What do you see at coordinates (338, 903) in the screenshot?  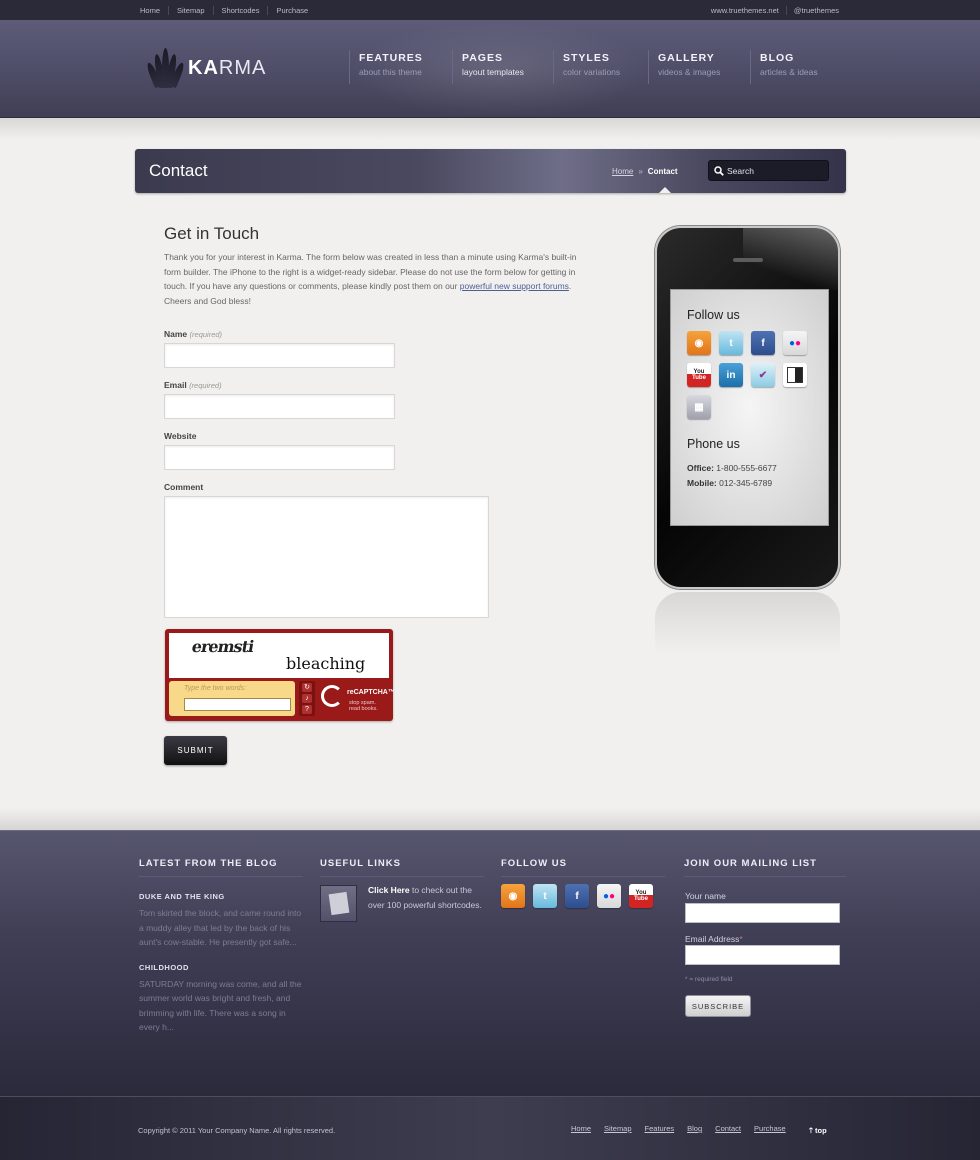 I see `shortcodes-thumbnail-icon` at bounding box center [338, 903].